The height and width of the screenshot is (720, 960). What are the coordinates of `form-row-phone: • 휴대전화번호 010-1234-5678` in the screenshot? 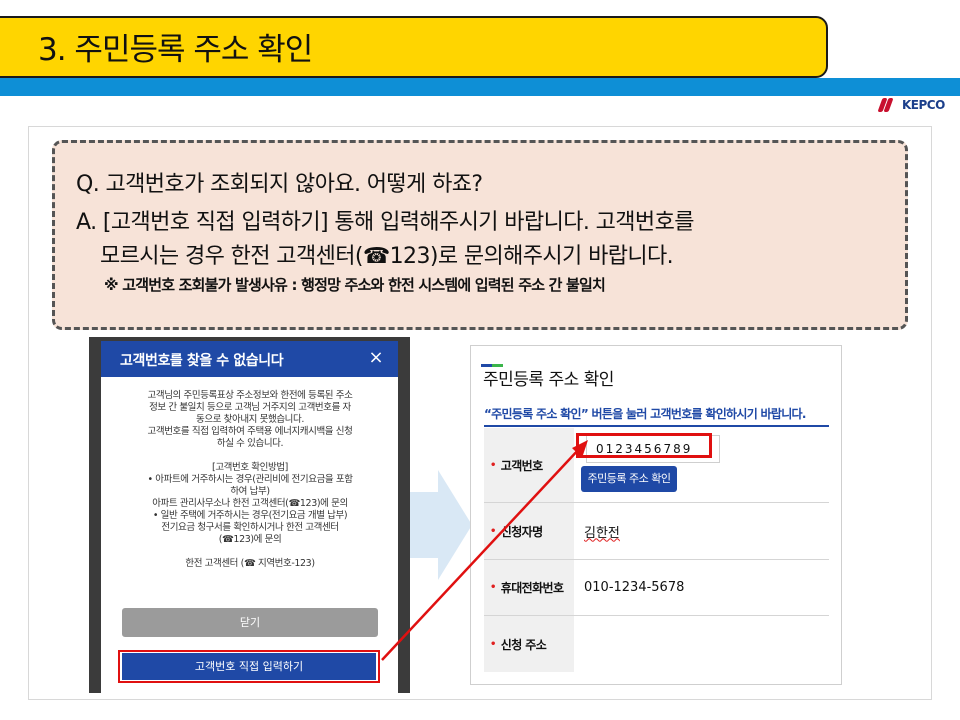 It's located at (656, 588).